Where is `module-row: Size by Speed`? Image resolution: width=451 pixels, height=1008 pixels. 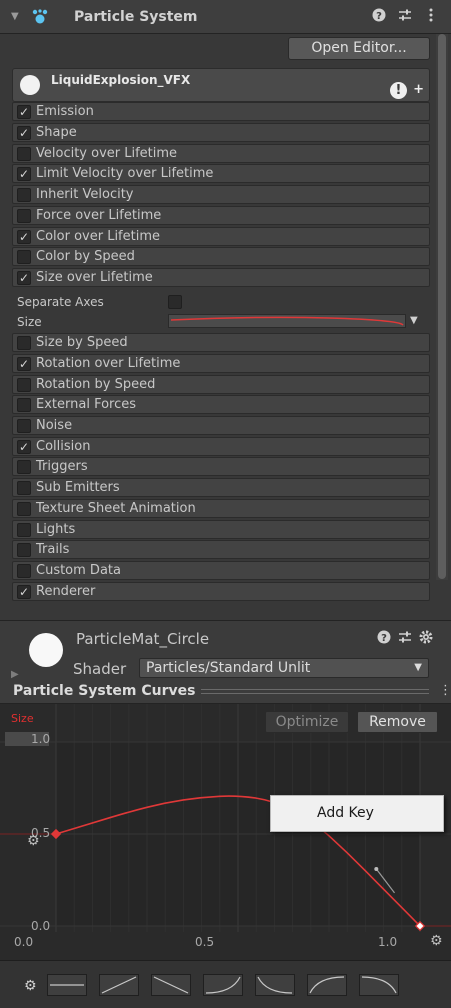
module-row: Size by Speed is located at coordinates (221, 342).